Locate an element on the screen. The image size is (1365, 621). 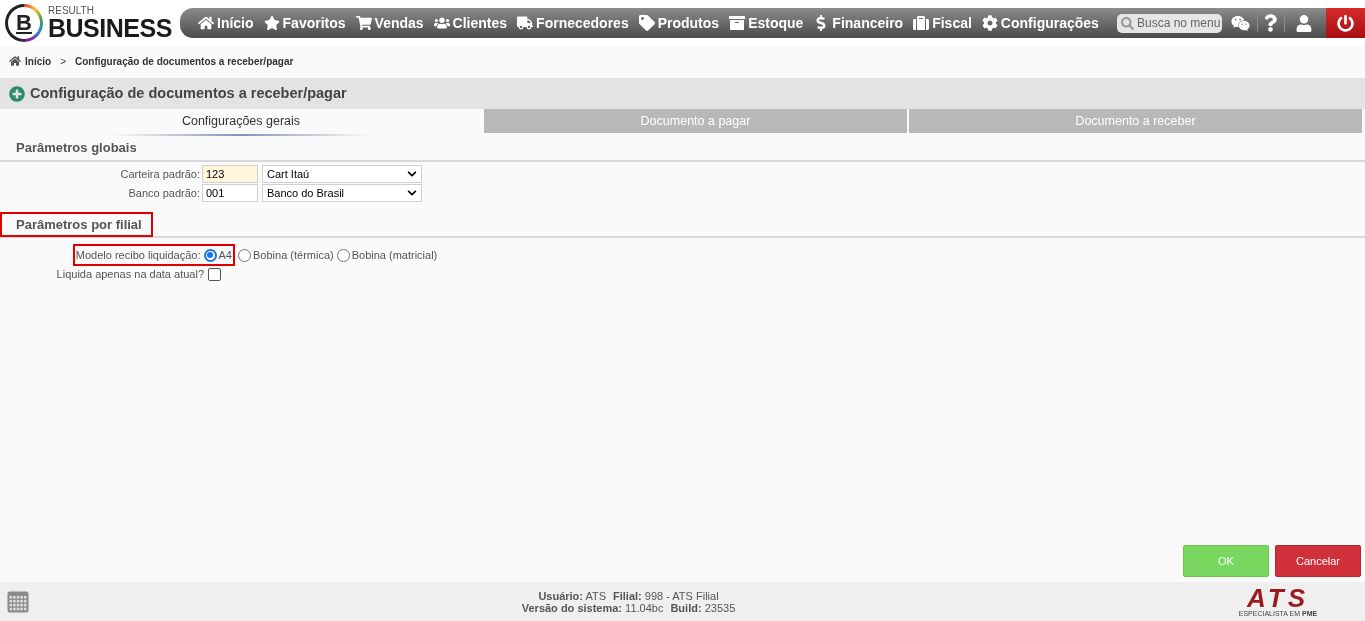
nav-item: Financeiro is located at coordinates (858, 23).